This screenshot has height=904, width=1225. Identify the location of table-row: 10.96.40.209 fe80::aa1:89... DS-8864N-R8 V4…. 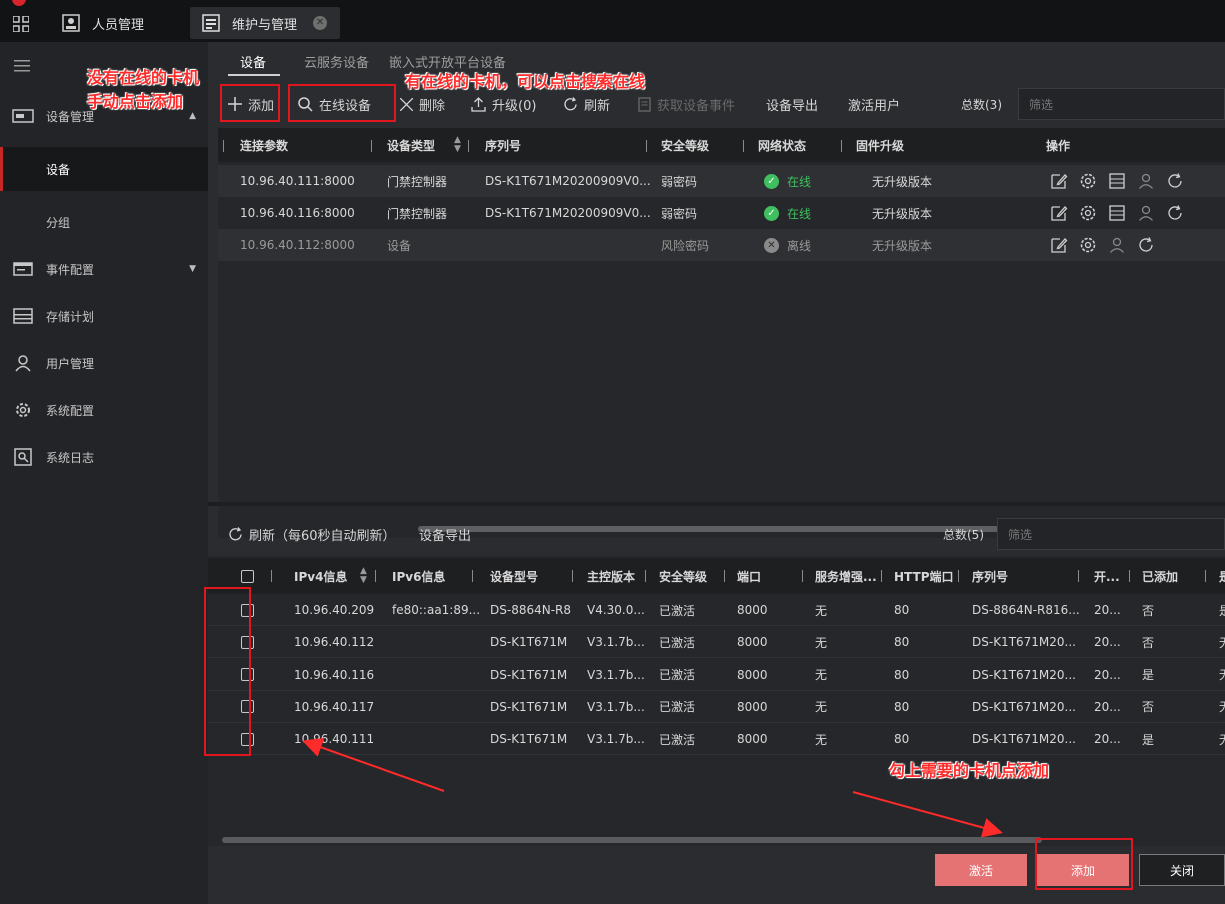
(716, 610).